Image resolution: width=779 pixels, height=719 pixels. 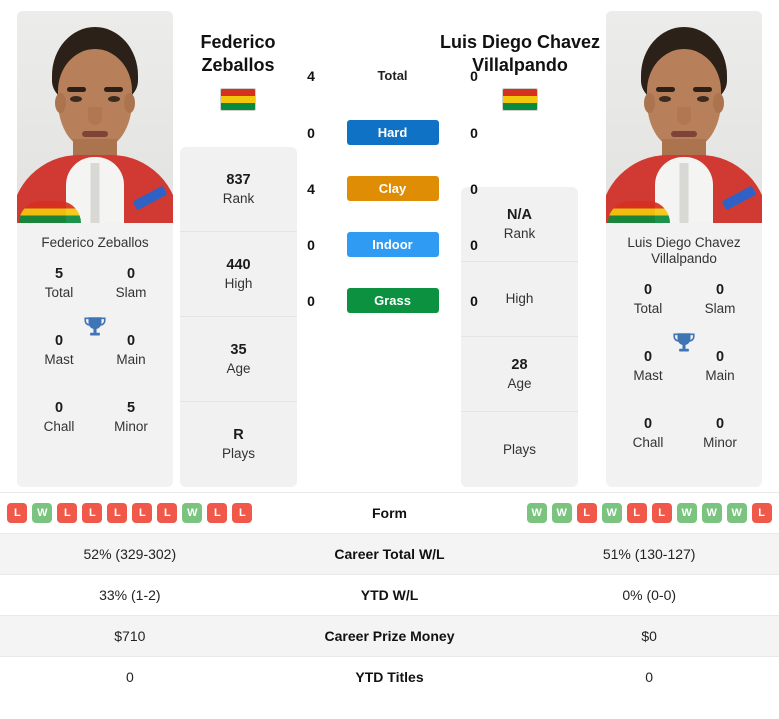 I want to click on ranking-panel-left: 837 Rank 440 High 35 Age R Plays, so click(x=238, y=317).